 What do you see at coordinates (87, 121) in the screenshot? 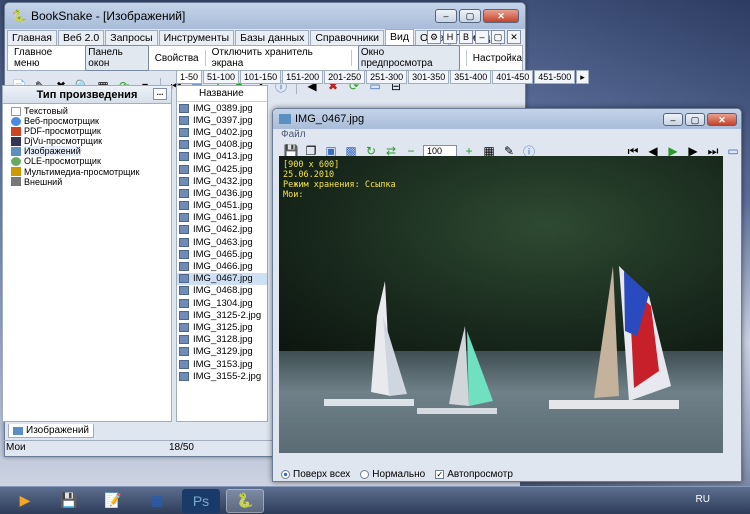
I see `tree-item-web: Веб-просмотрщик` at bounding box center [87, 121].